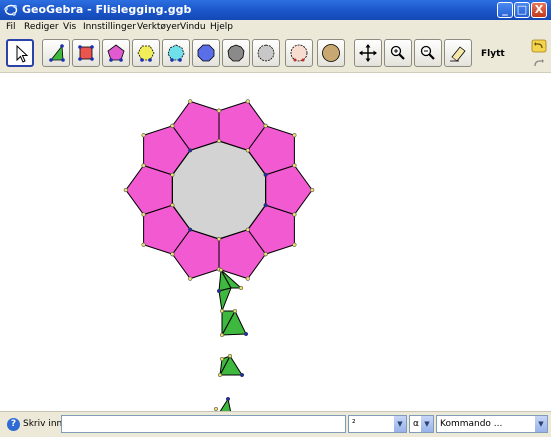 The image size is (551, 437). I want to click on redo-icon, so click(539, 62).